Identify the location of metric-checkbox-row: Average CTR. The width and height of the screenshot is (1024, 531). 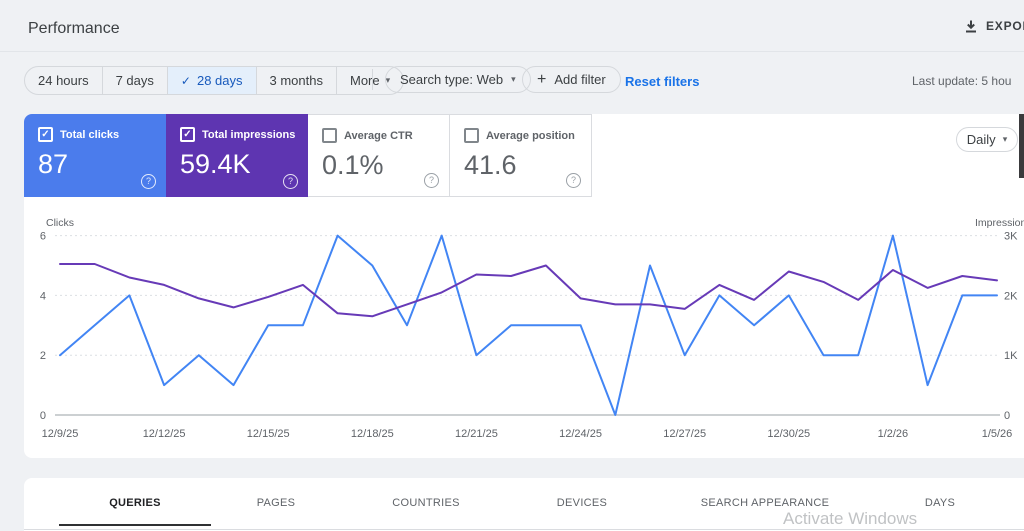
(378, 135).